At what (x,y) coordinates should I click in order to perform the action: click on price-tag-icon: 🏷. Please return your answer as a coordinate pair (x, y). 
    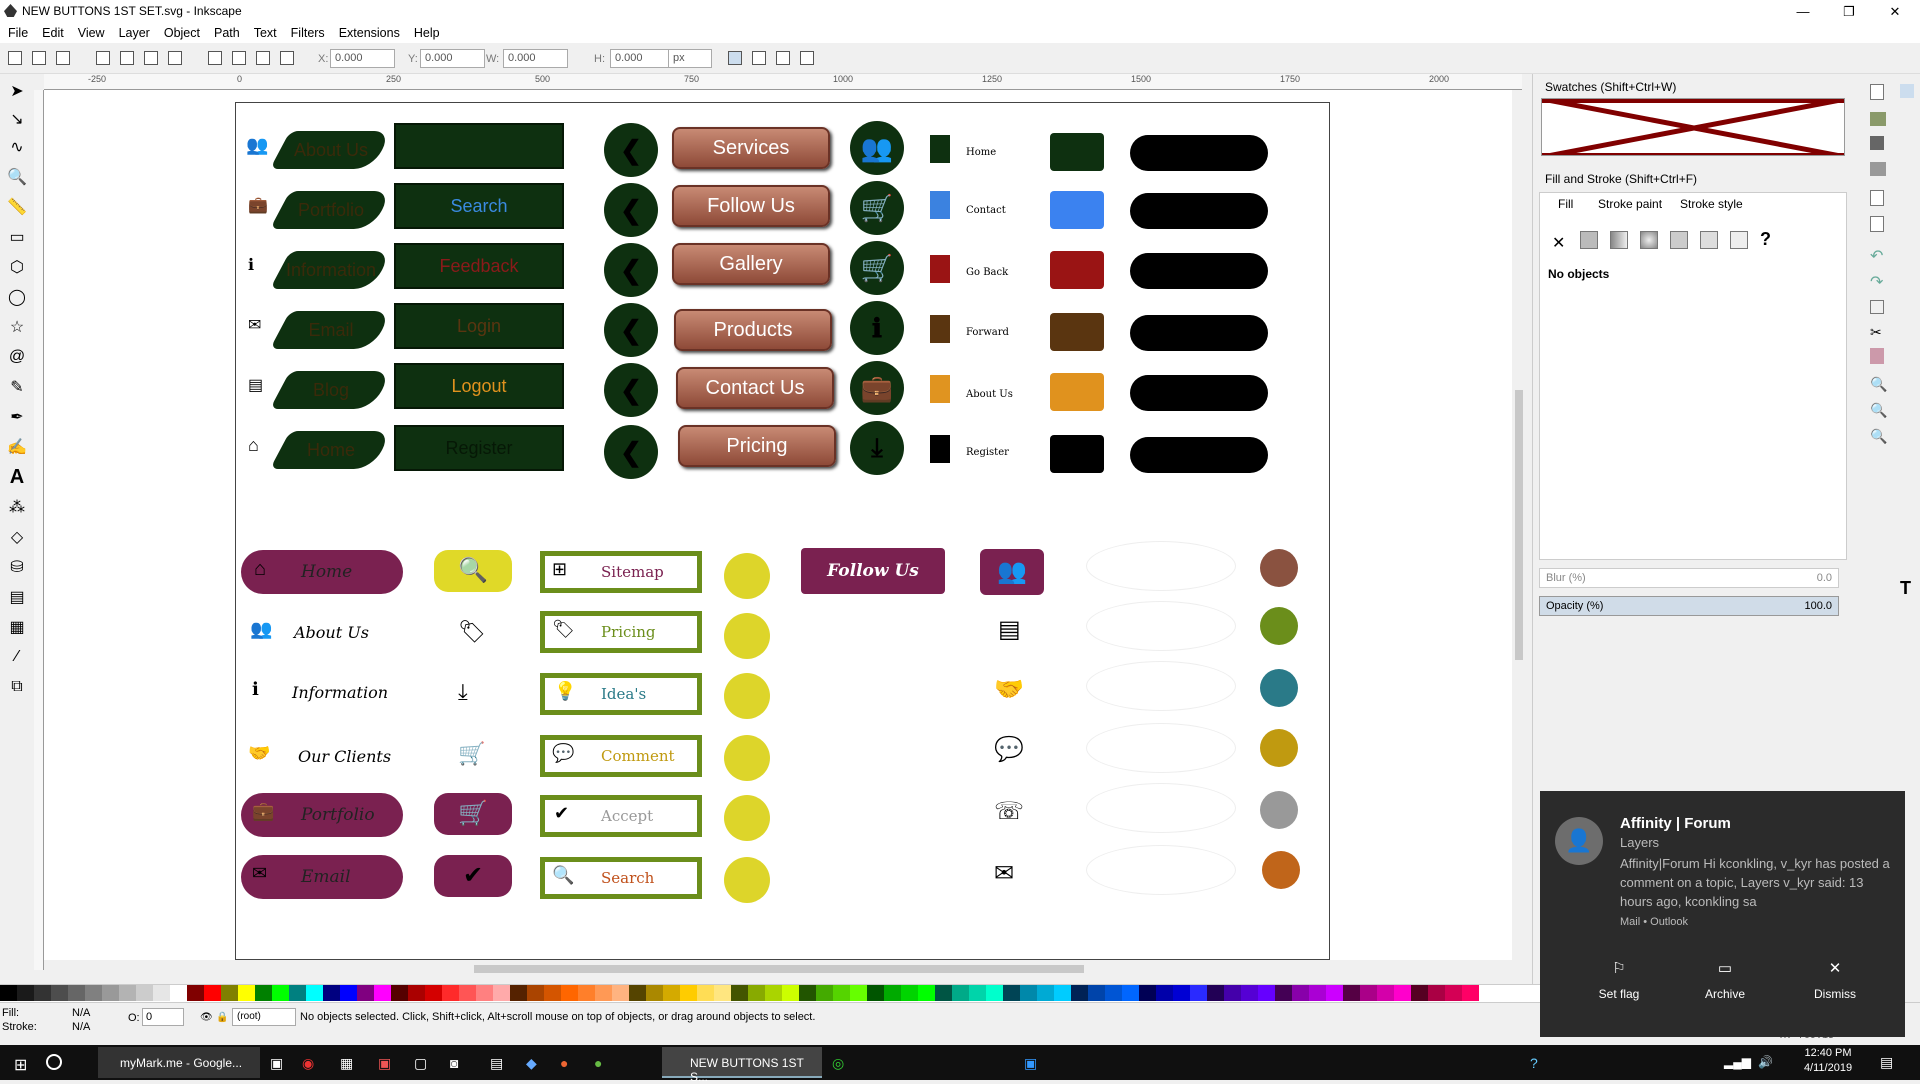
    Looking at the image, I should click on (472, 632).